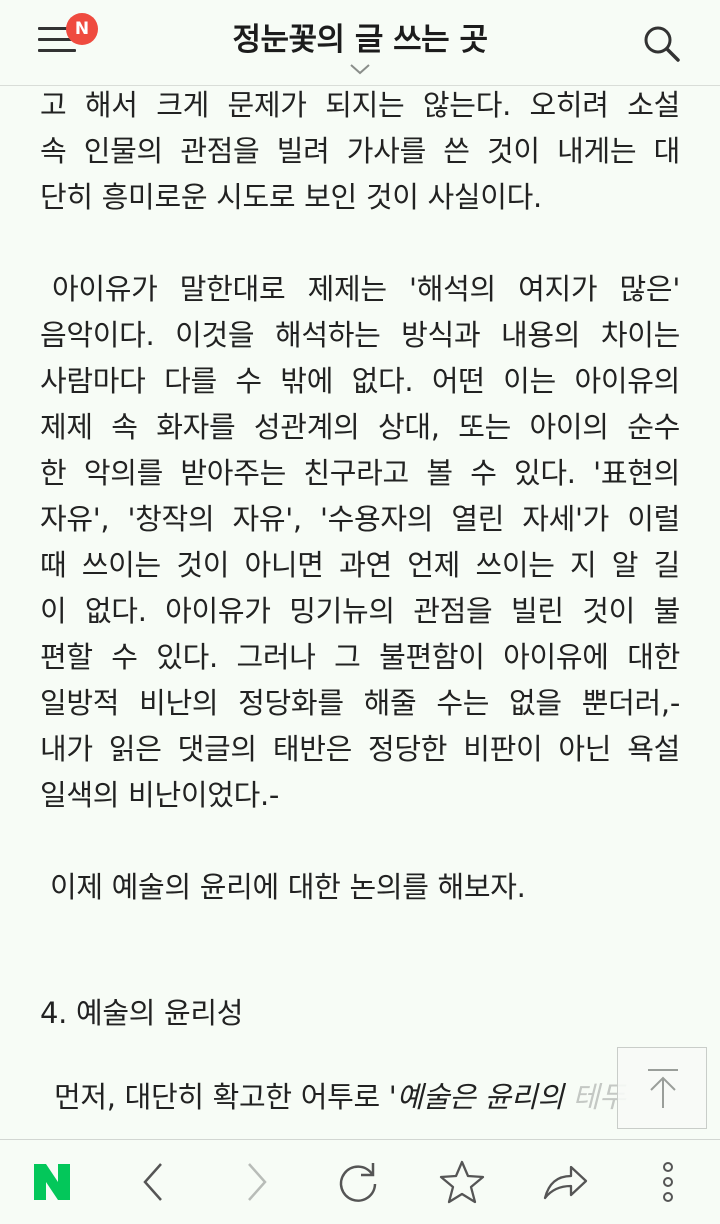 This screenshot has width=720, height=1224. What do you see at coordinates (142, 1013) in the screenshot?
I see `section-heading: 4. 예술의 윤리성` at bounding box center [142, 1013].